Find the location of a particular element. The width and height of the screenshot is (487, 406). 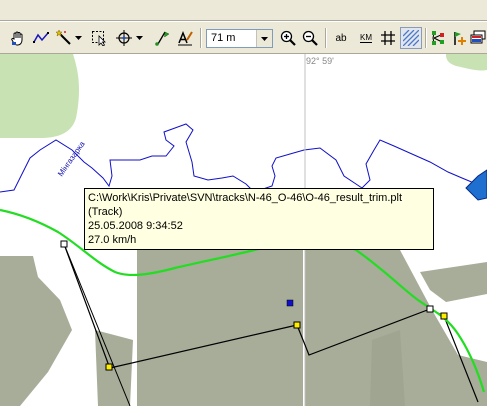

waypoint-flag-icon is located at coordinates (162, 38).